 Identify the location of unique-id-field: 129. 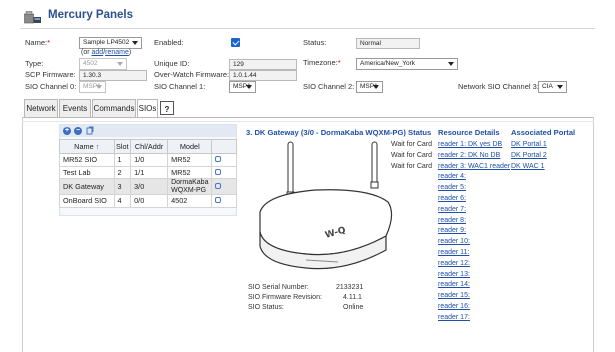
(263, 64).